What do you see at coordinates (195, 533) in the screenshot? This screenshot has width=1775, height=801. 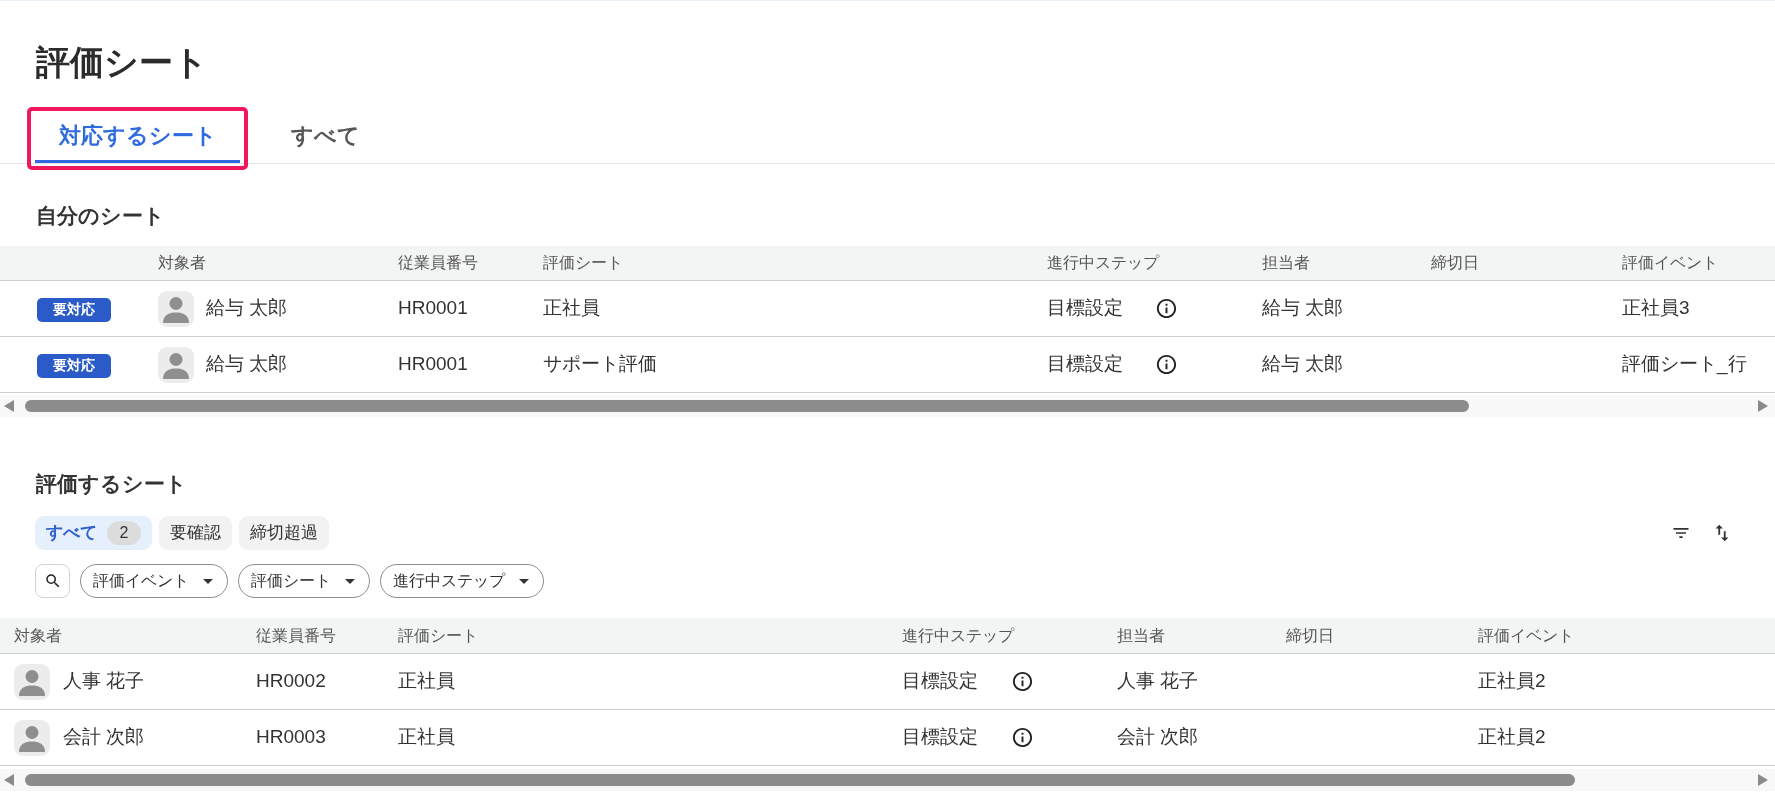 I see `filter-chip: 要確認` at bounding box center [195, 533].